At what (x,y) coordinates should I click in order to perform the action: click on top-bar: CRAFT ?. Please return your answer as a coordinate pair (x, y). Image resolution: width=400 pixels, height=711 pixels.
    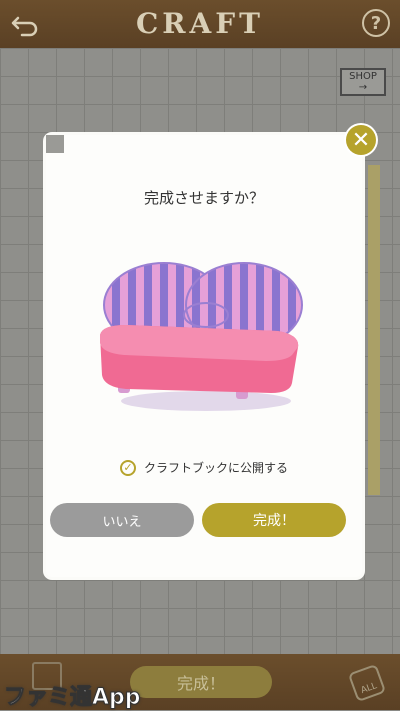
    Looking at the image, I should click on (200, 24).